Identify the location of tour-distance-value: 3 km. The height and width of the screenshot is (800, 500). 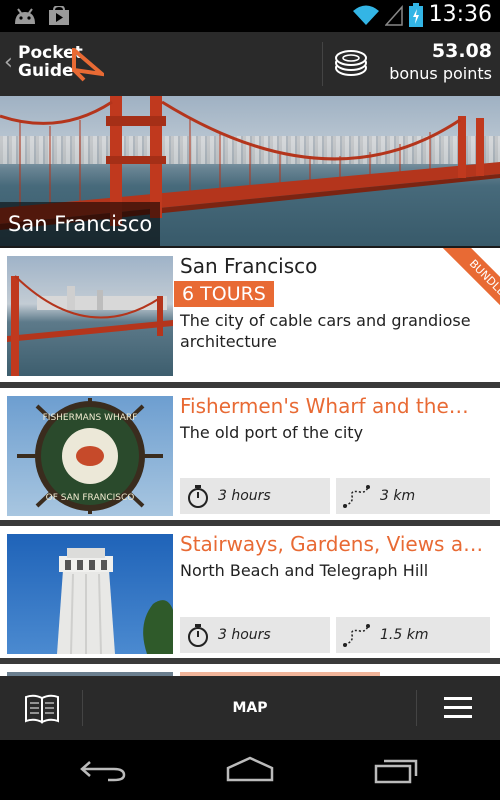
(398, 496).